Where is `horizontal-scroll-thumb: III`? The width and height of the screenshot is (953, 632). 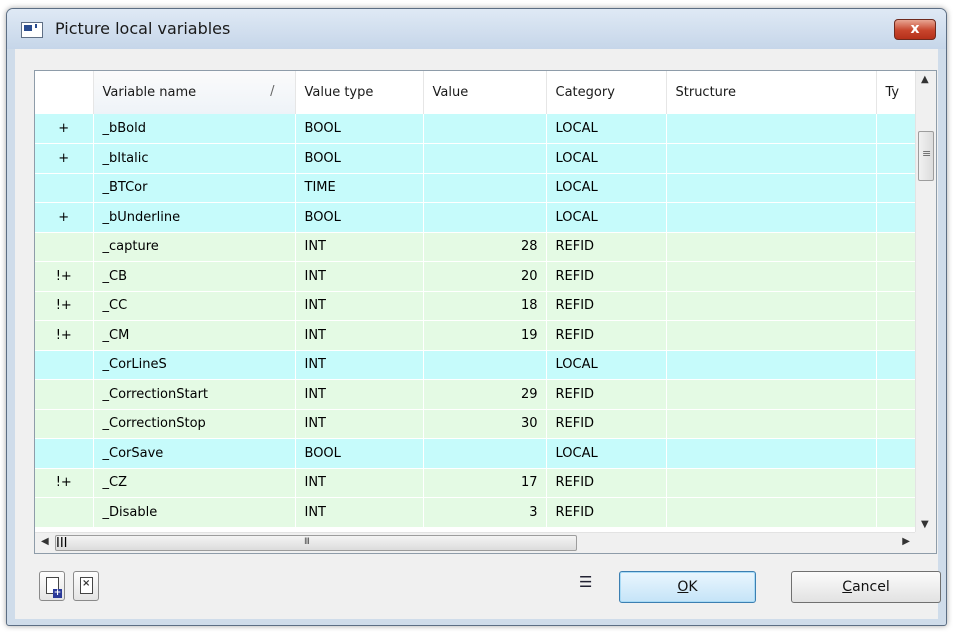
horizontal-scroll-thumb: III is located at coordinates (316, 543).